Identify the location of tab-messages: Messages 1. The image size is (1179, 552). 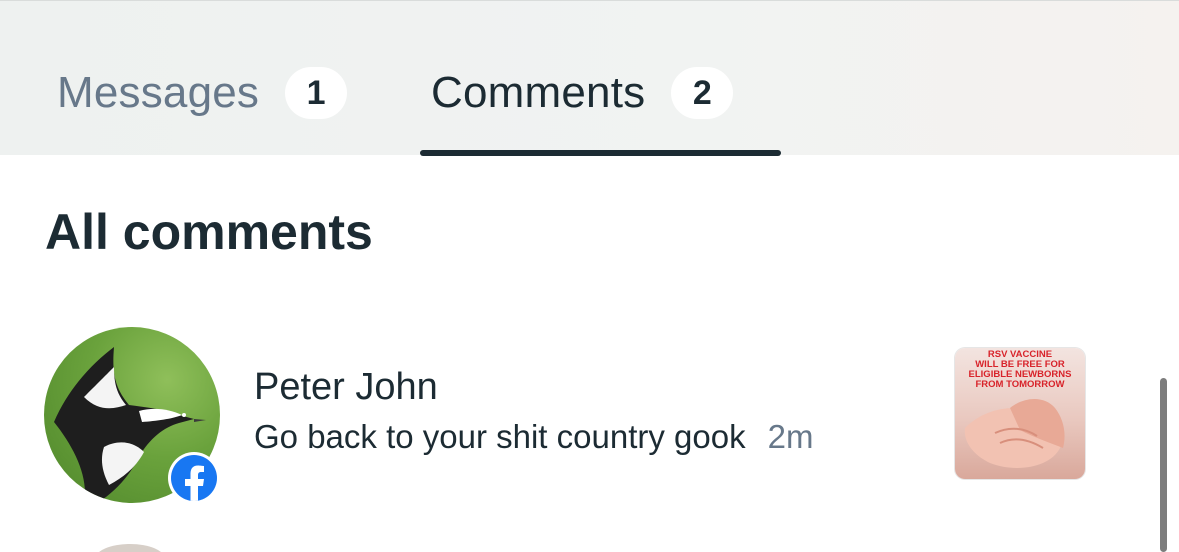
(202, 93).